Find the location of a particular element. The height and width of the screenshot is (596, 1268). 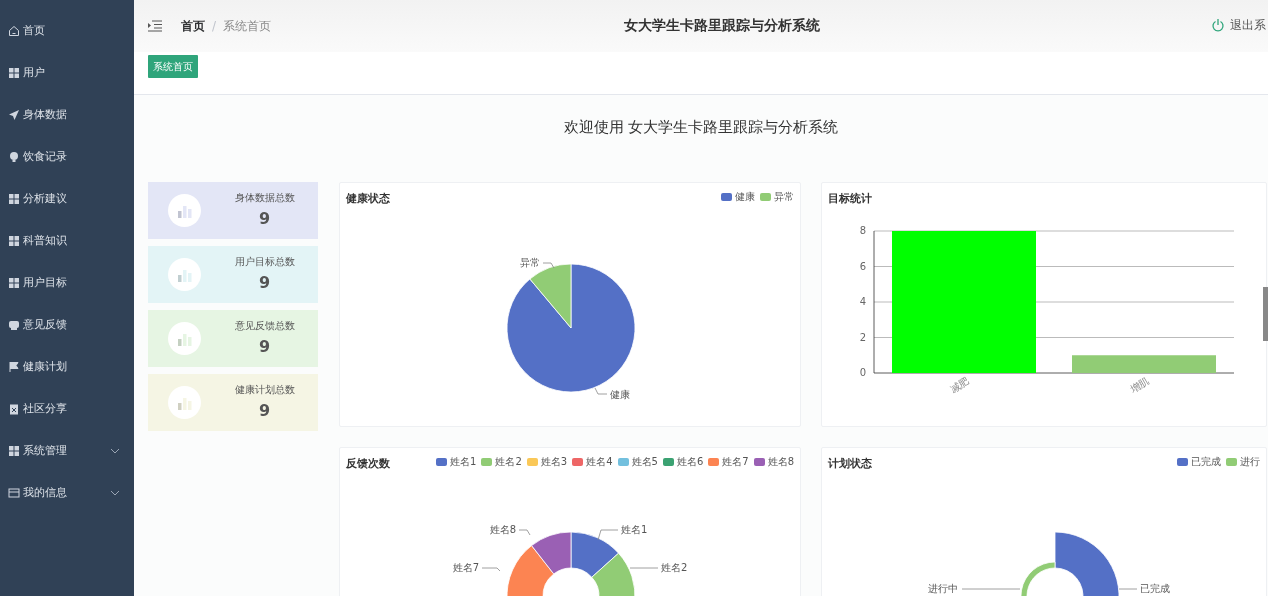

legend-label: 姓名5 is located at coordinates (644, 461).